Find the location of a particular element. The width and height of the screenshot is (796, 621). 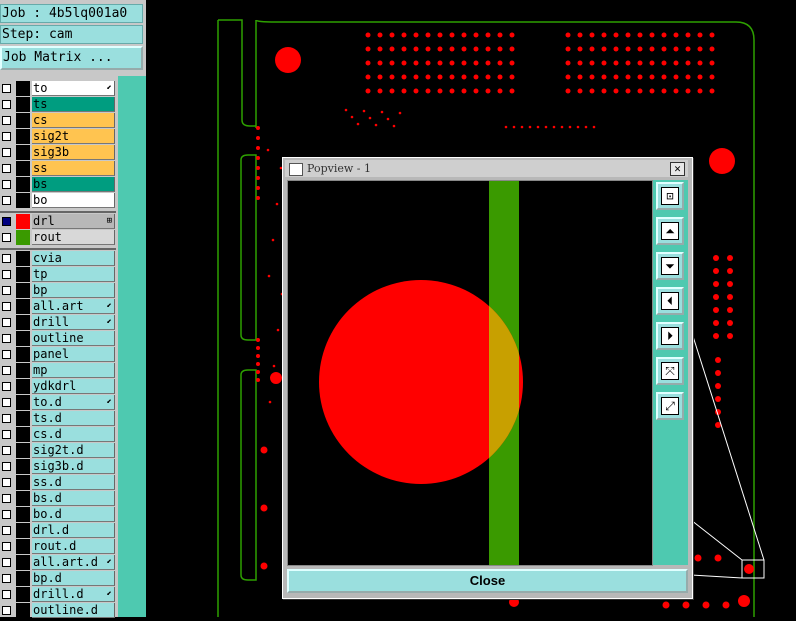

layer-row-sig3b-d: sig3b.d is located at coordinates (58, 467).